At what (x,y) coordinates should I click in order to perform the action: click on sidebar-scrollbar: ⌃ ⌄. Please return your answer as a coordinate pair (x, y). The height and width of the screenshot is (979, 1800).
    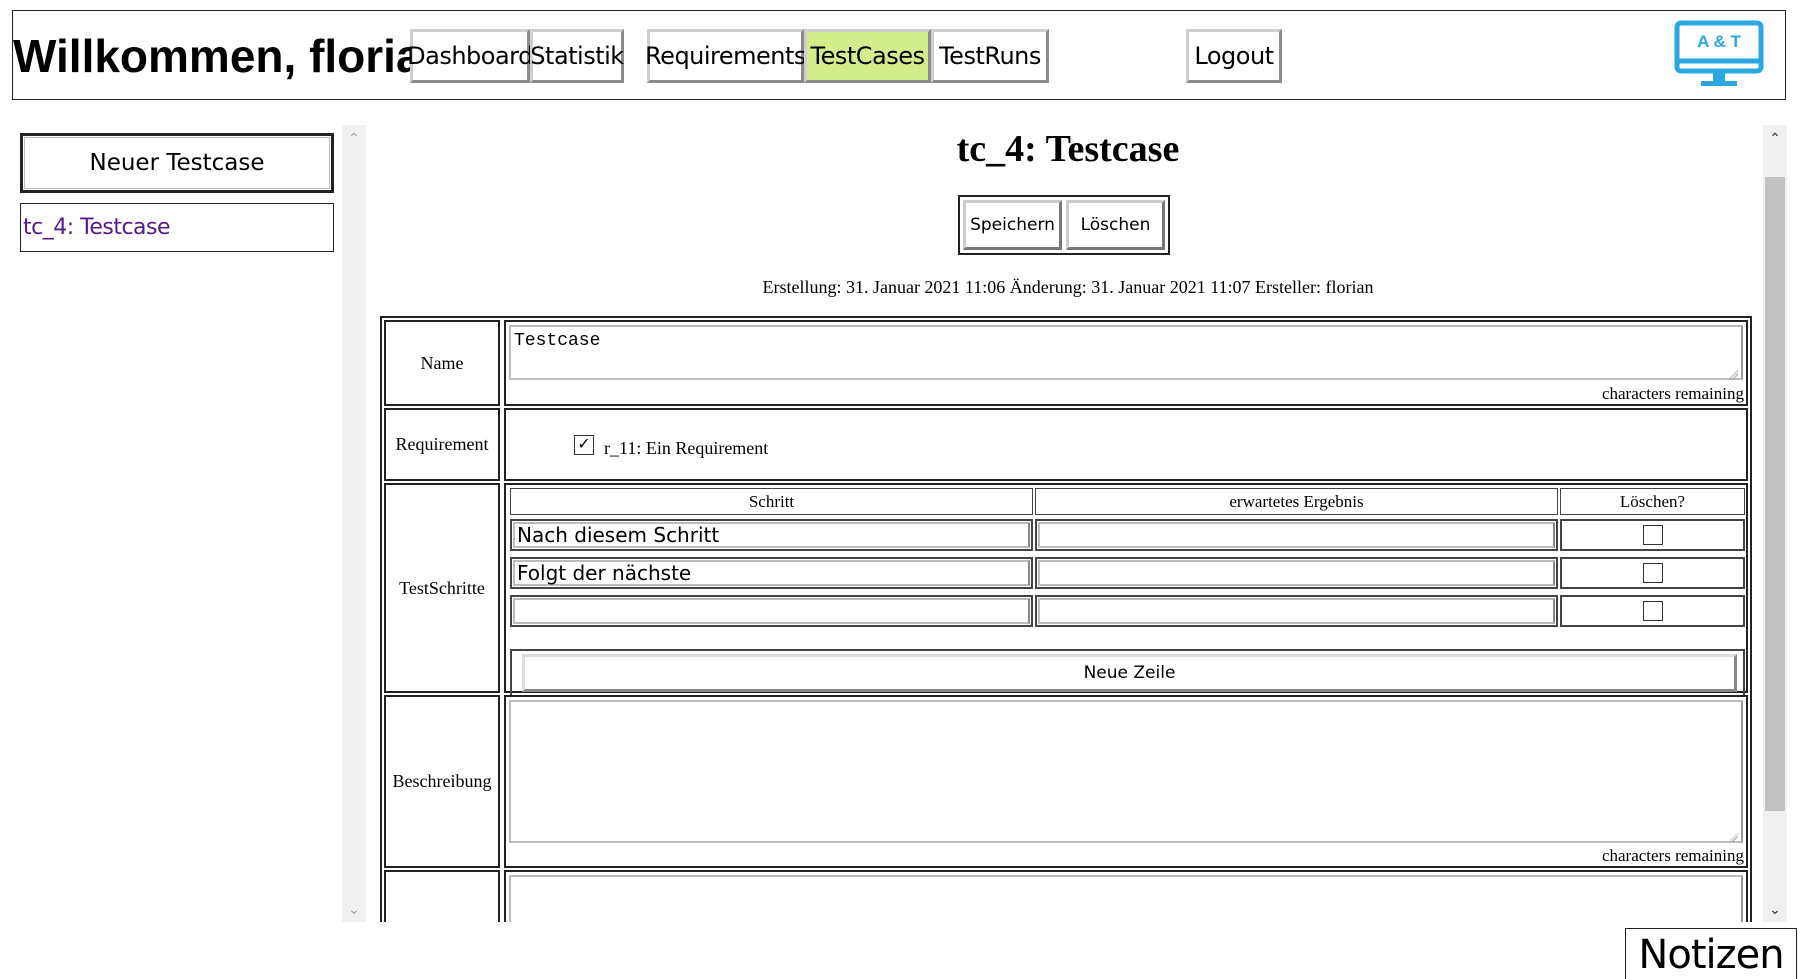
    Looking at the image, I should click on (354, 523).